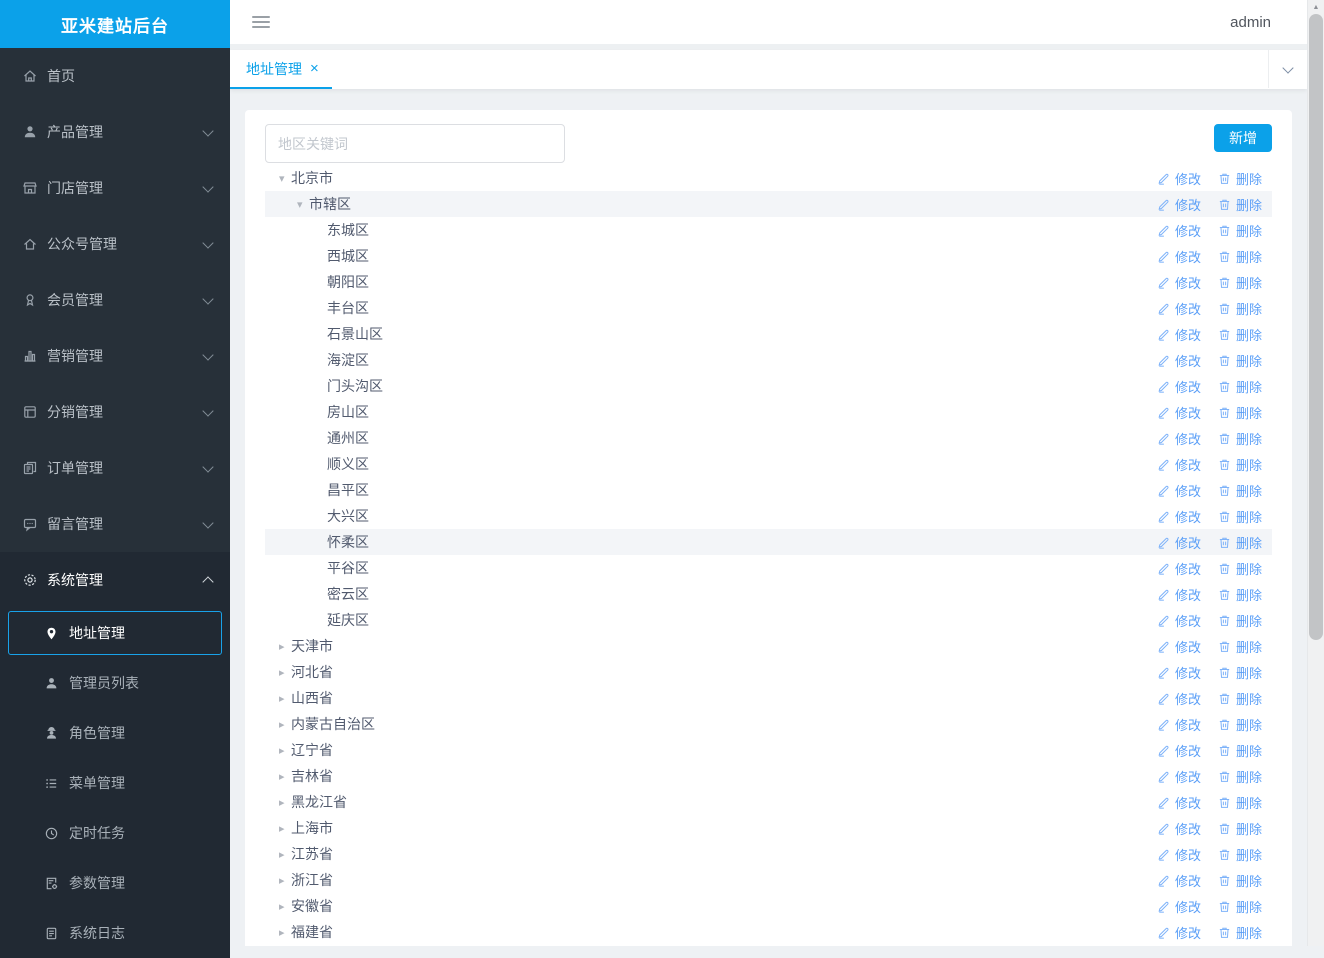  What do you see at coordinates (768, 568) in the screenshot?
I see `tree-row: 平谷区 修改 删除` at bounding box center [768, 568].